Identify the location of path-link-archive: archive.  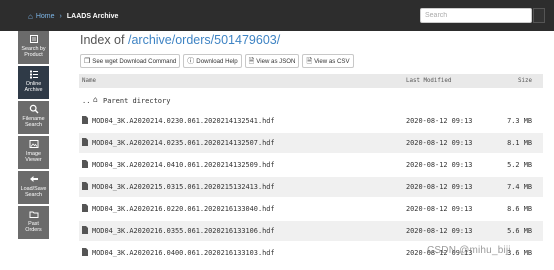
(151, 40).